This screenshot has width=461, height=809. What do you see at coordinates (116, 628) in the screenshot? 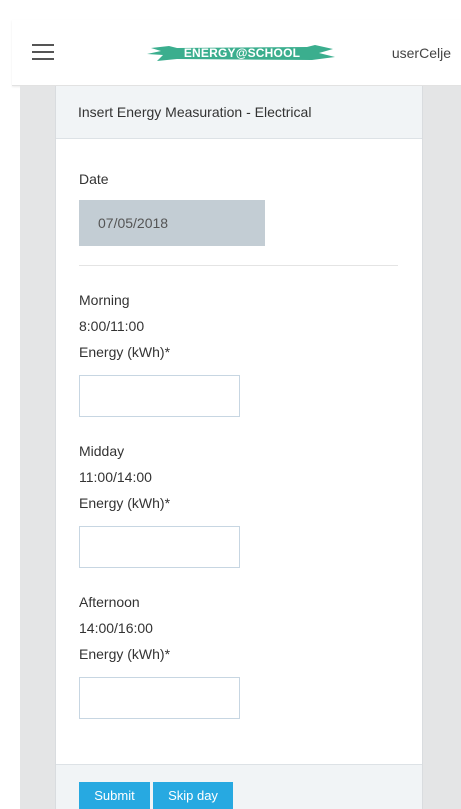
I see `period-time: 14:00/16:00` at bounding box center [116, 628].